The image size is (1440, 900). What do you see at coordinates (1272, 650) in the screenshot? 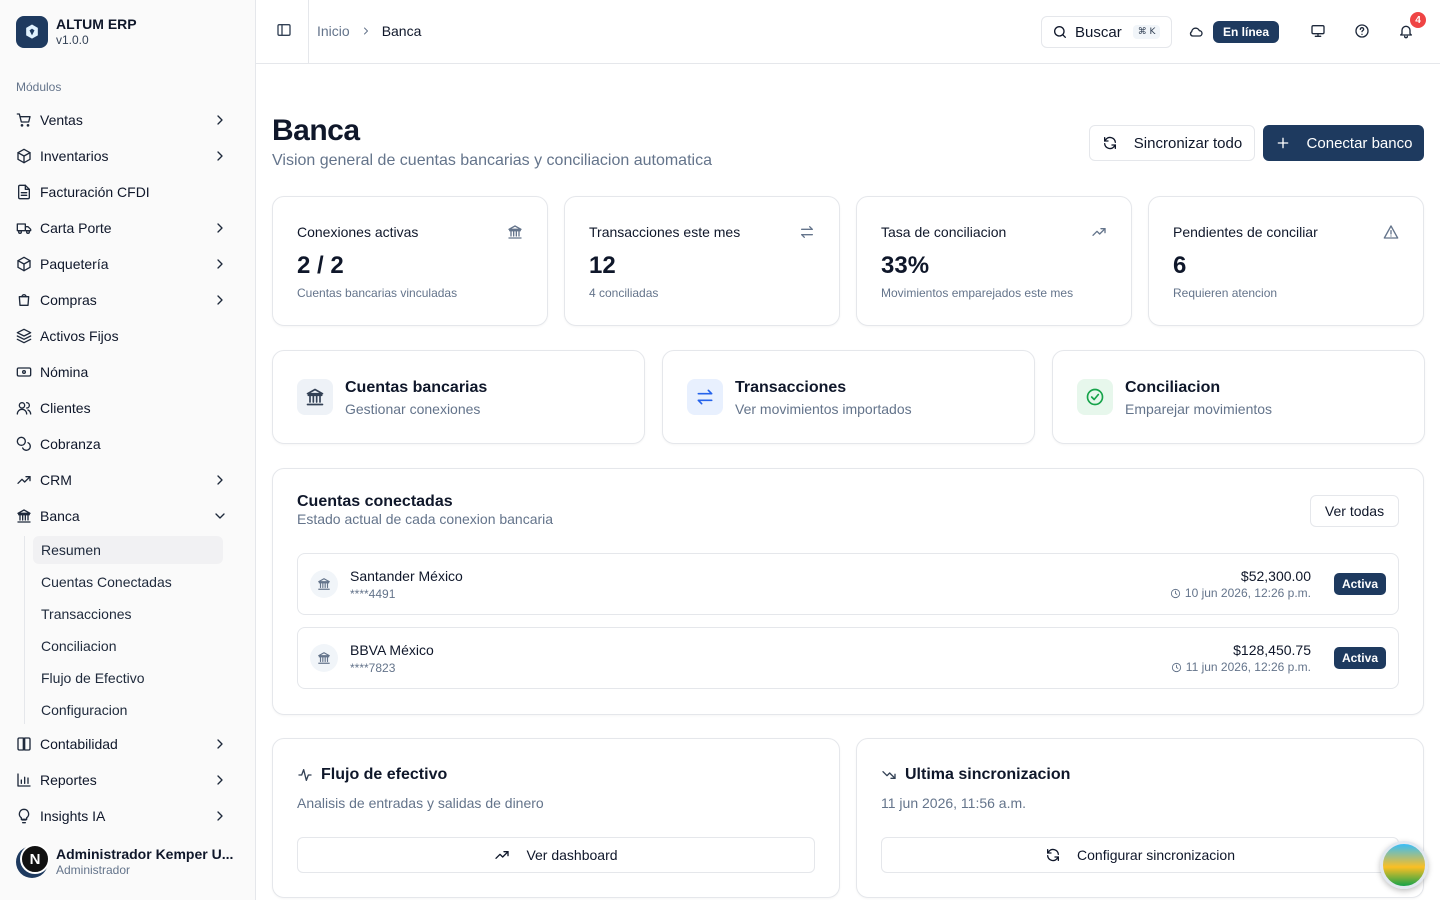
I see `account-balance: $128,450.75` at bounding box center [1272, 650].